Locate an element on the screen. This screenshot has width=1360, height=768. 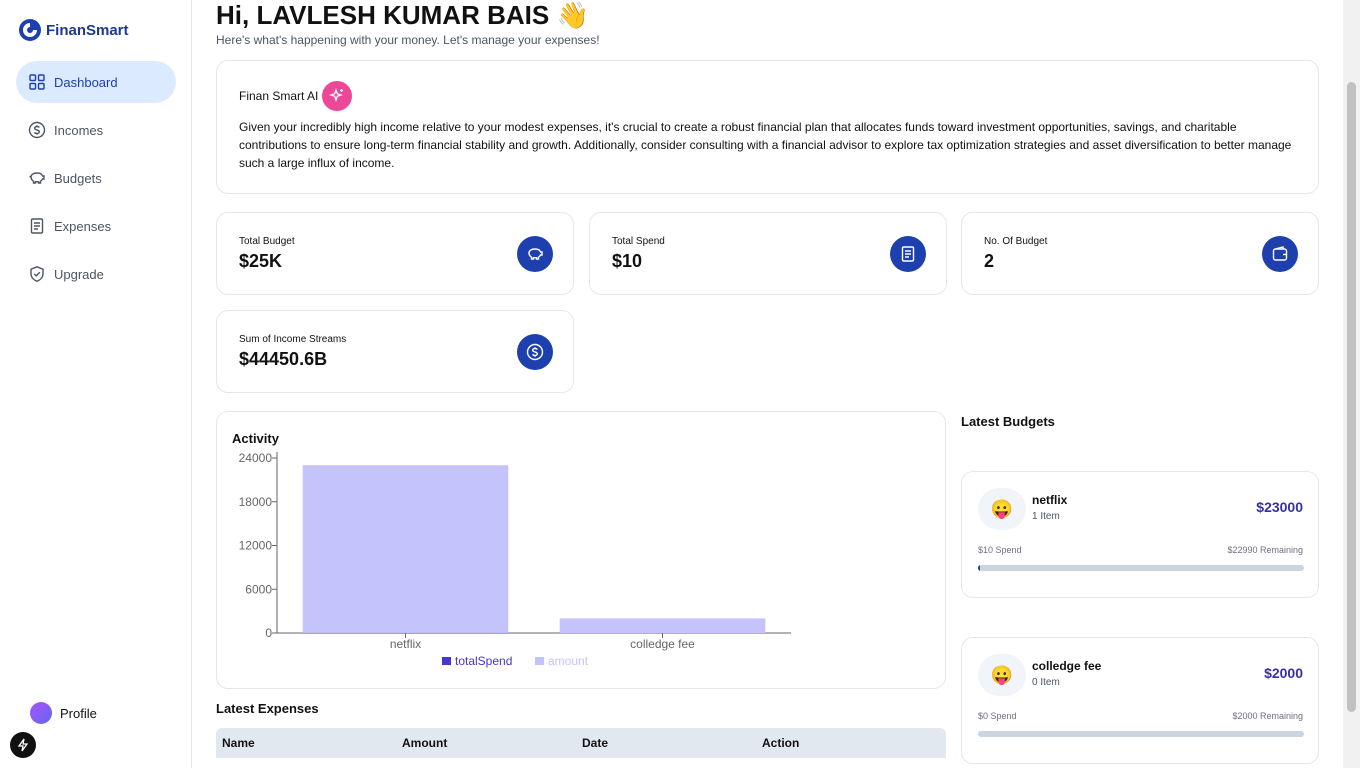
legend-label: amount is located at coordinates (568, 661).